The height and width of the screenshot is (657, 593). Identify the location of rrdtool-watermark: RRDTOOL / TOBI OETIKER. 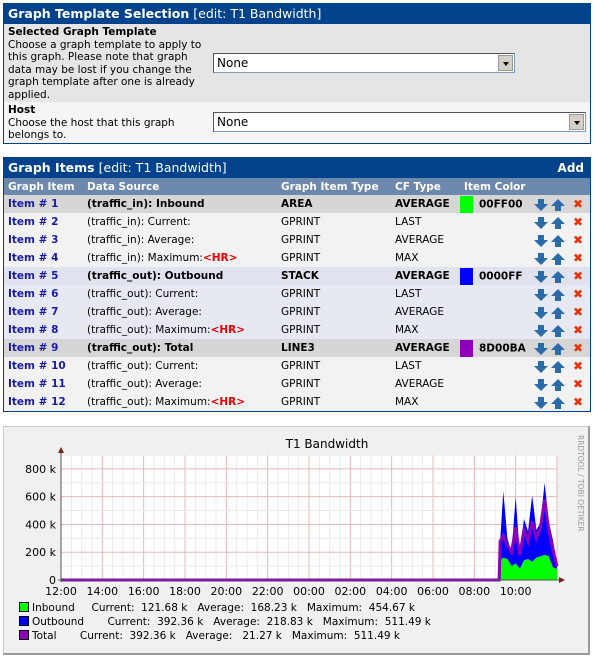
(580, 483).